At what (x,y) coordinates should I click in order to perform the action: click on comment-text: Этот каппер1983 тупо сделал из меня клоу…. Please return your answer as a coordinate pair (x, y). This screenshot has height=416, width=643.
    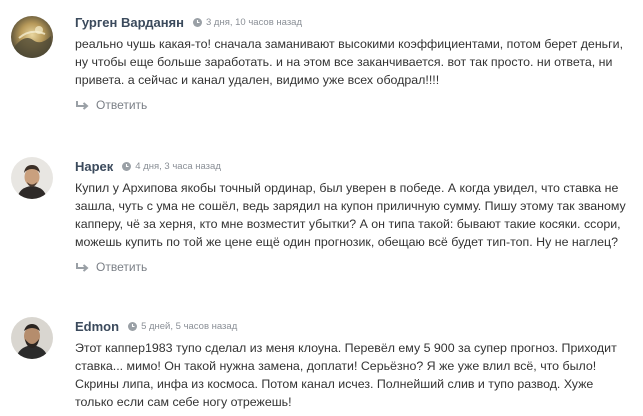
    Looking at the image, I should click on (346, 375).